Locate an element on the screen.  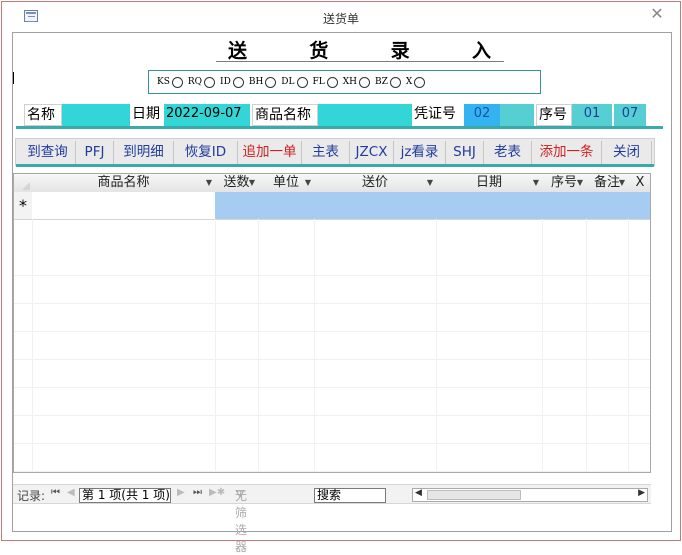
name-field is located at coordinates (96, 115).